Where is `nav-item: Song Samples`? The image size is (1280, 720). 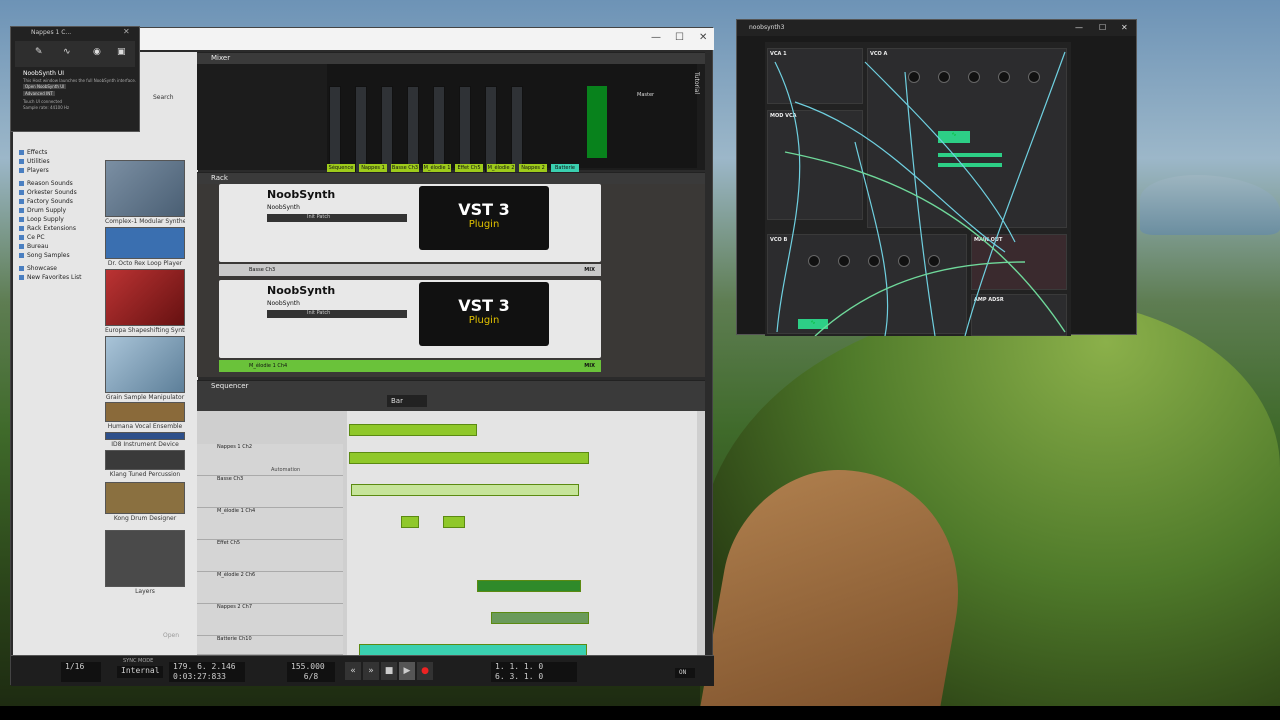
nav-item: Song Samples is located at coordinates (61, 255).